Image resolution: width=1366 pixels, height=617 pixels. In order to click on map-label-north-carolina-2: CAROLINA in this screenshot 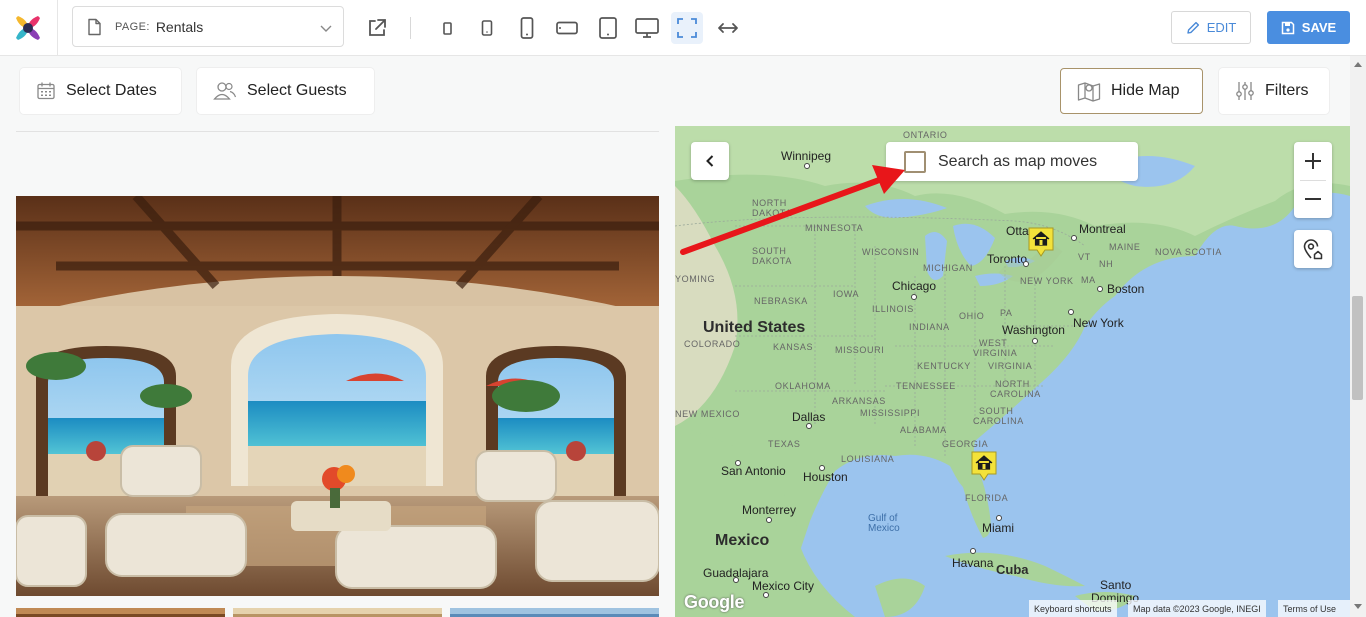, I will do `click(1015, 394)`.